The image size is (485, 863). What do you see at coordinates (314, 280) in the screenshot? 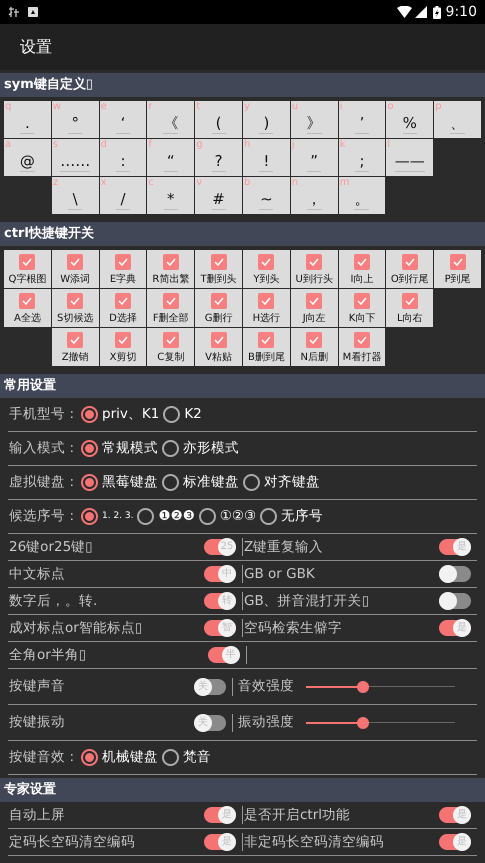
I see `shortcut-label: U到行头` at bounding box center [314, 280].